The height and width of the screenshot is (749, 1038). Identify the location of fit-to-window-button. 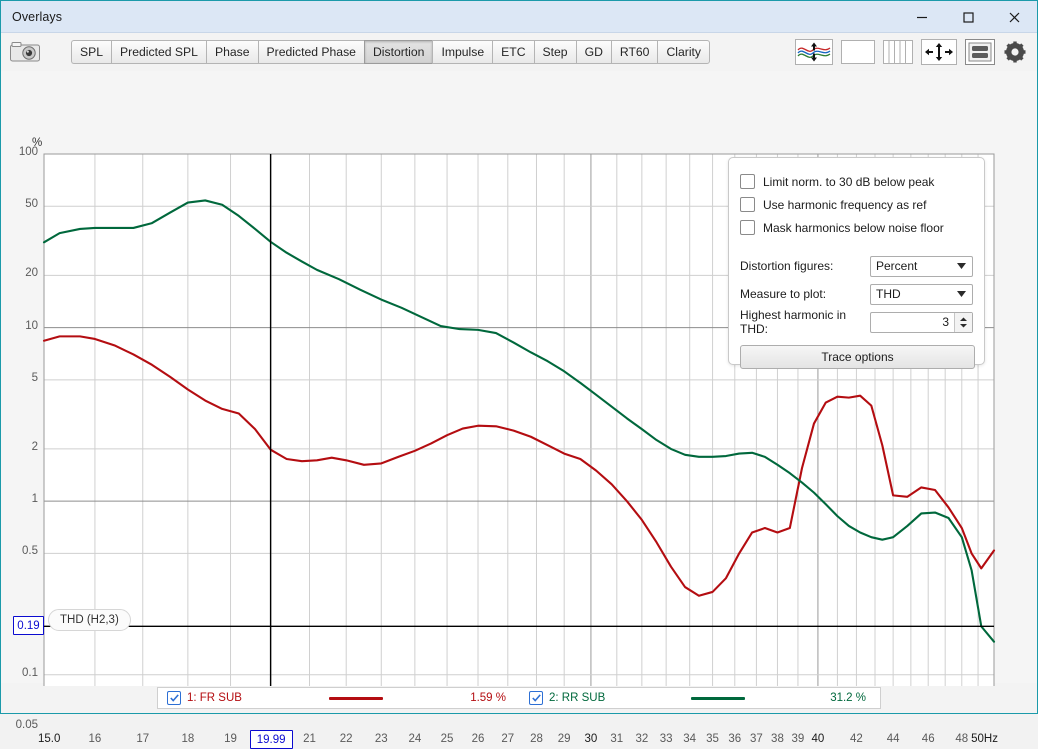
(939, 52).